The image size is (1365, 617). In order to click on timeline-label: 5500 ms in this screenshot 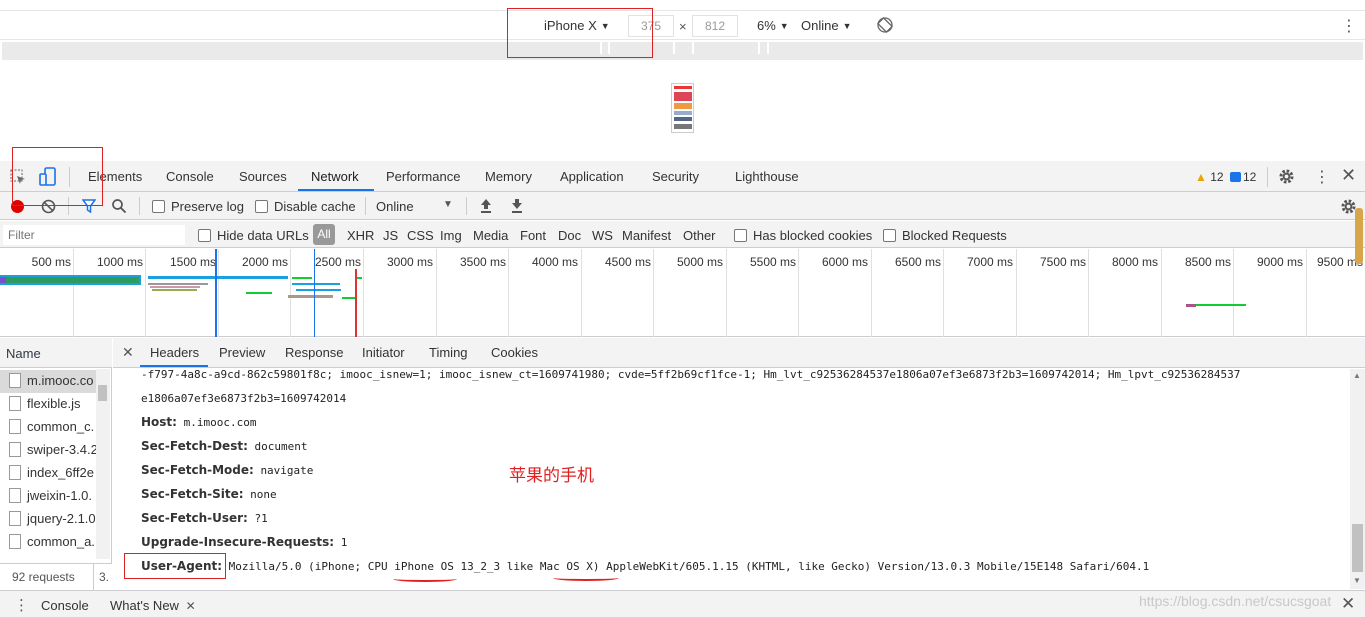, I will do `click(772, 262)`.